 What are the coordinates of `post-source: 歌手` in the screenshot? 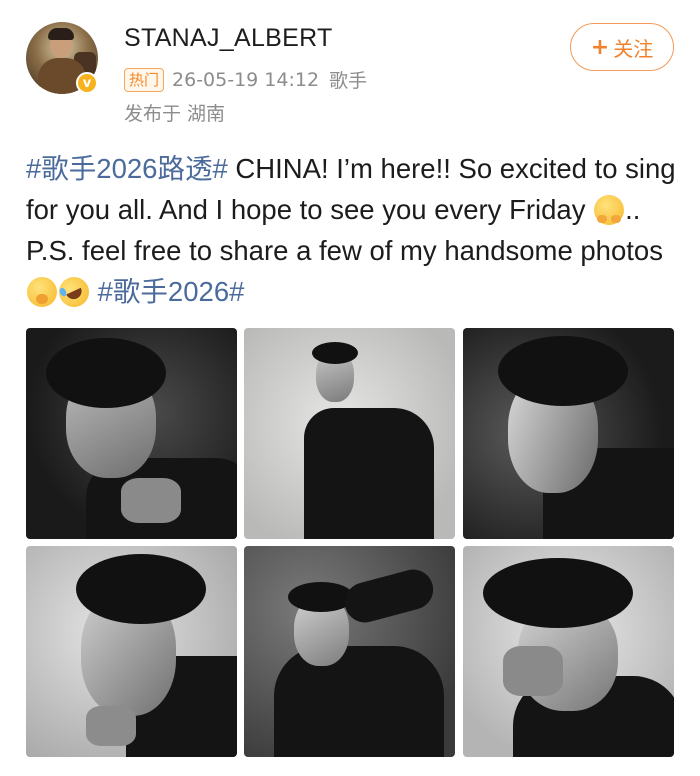 It's located at (348, 79).